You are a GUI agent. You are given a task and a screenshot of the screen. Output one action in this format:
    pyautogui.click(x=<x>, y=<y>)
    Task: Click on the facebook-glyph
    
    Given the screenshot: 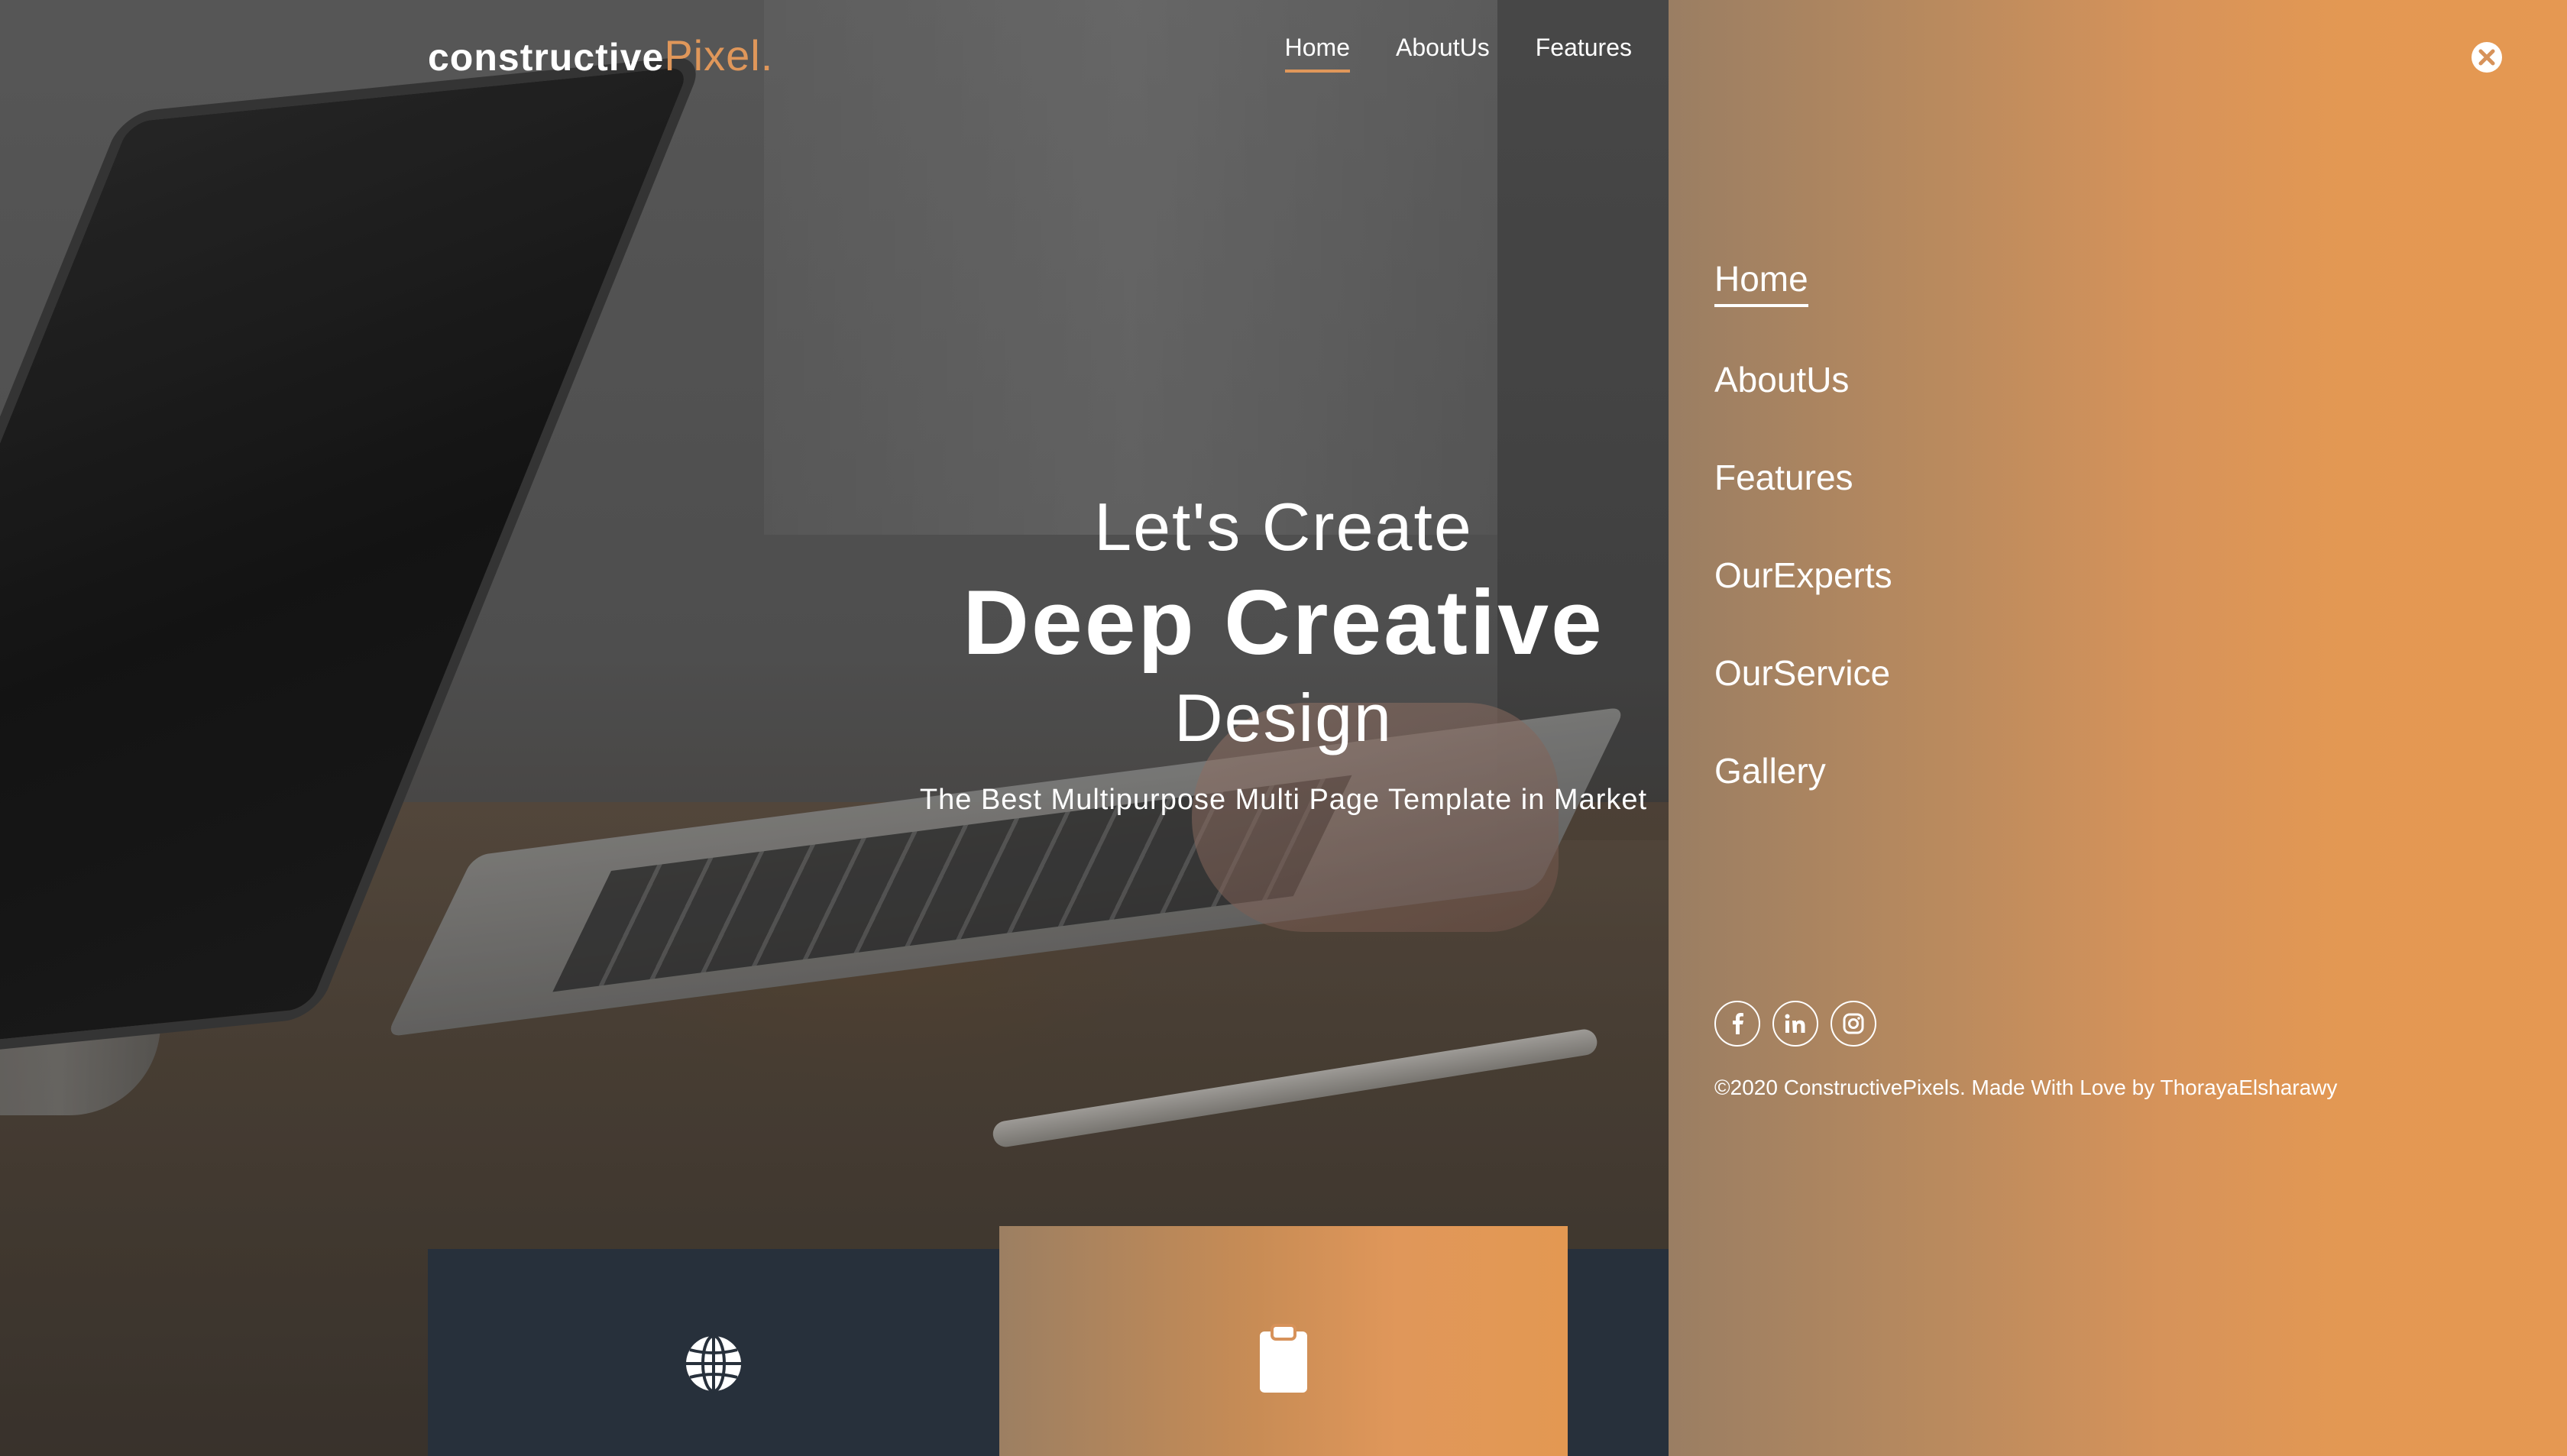 What is the action you would take?
    pyautogui.click(x=1738, y=1023)
    